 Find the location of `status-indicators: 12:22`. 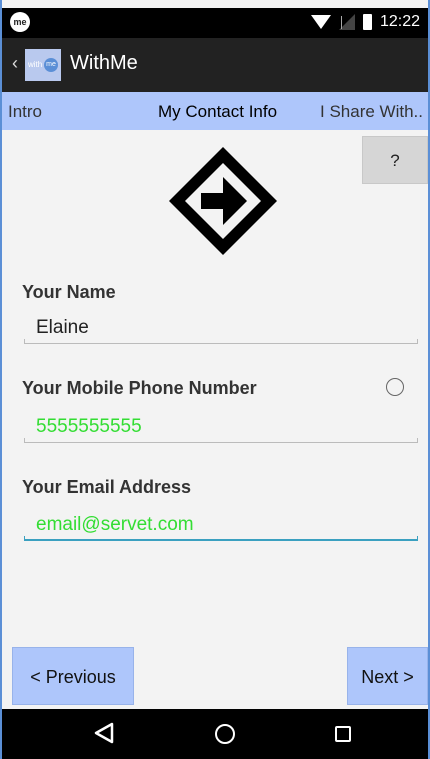

status-indicators: 12:22 is located at coordinates (365, 22).